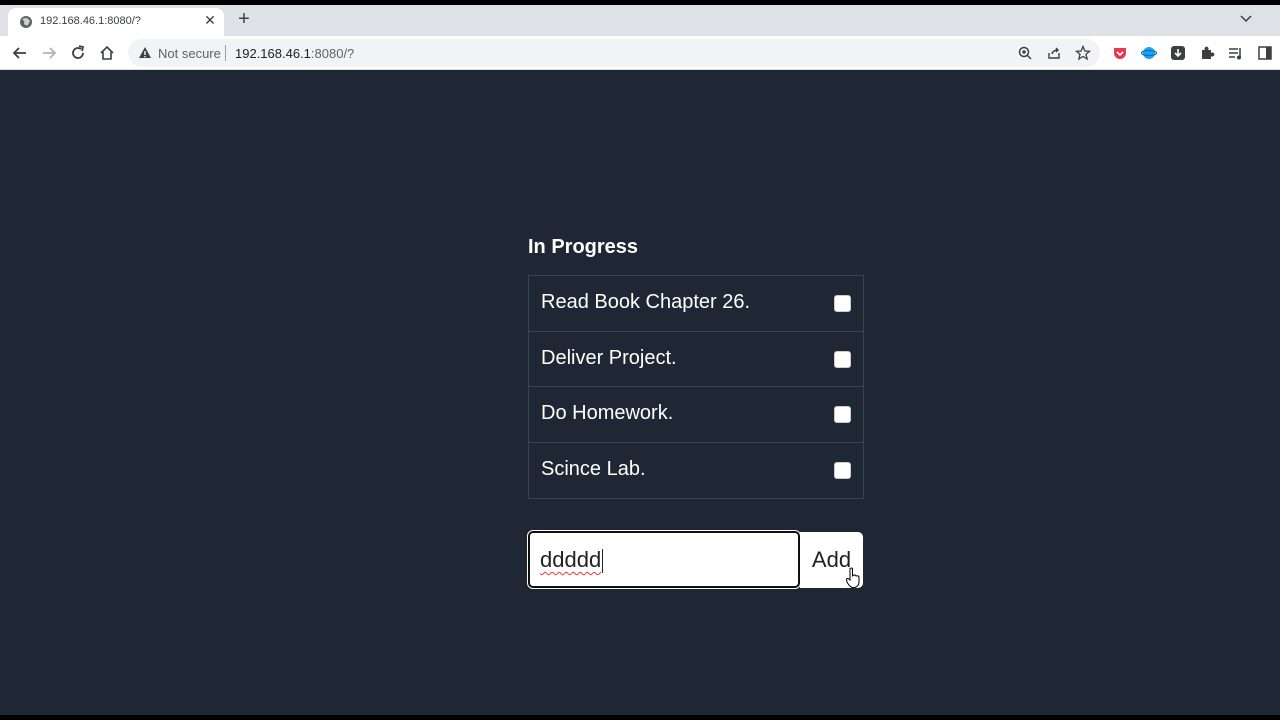 The image size is (1280, 720). Describe the element at coordinates (1178, 53) in the screenshot. I see `download-extension-icon` at that location.